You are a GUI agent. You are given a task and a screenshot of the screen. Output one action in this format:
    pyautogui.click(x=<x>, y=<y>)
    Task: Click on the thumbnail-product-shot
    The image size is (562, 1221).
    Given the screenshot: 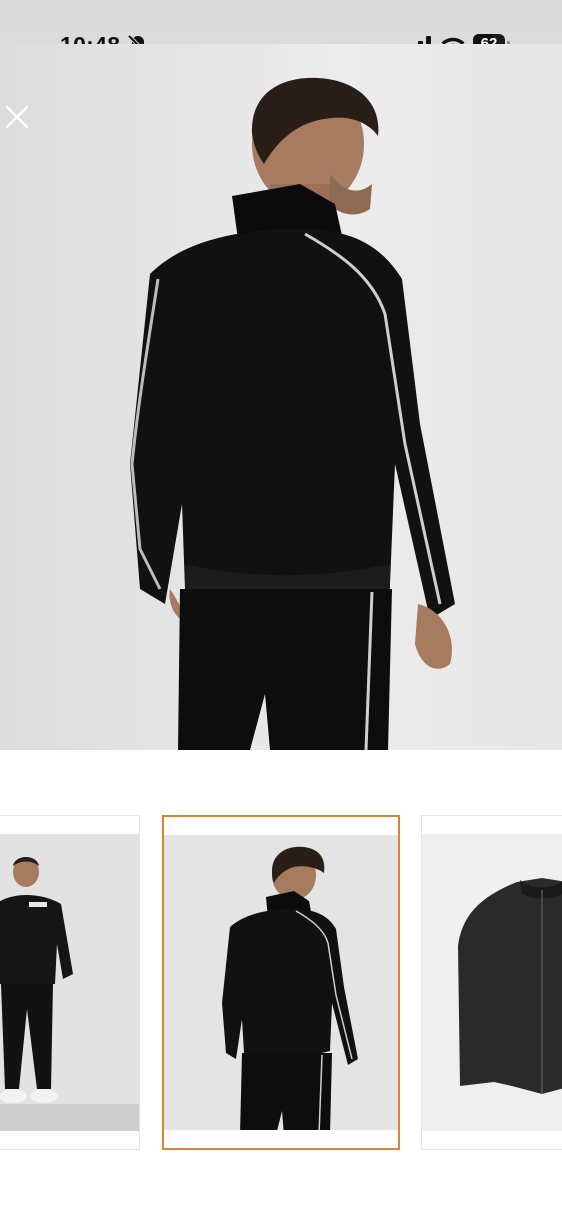 What is the action you would take?
    pyautogui.click(x=491, y=982)
    